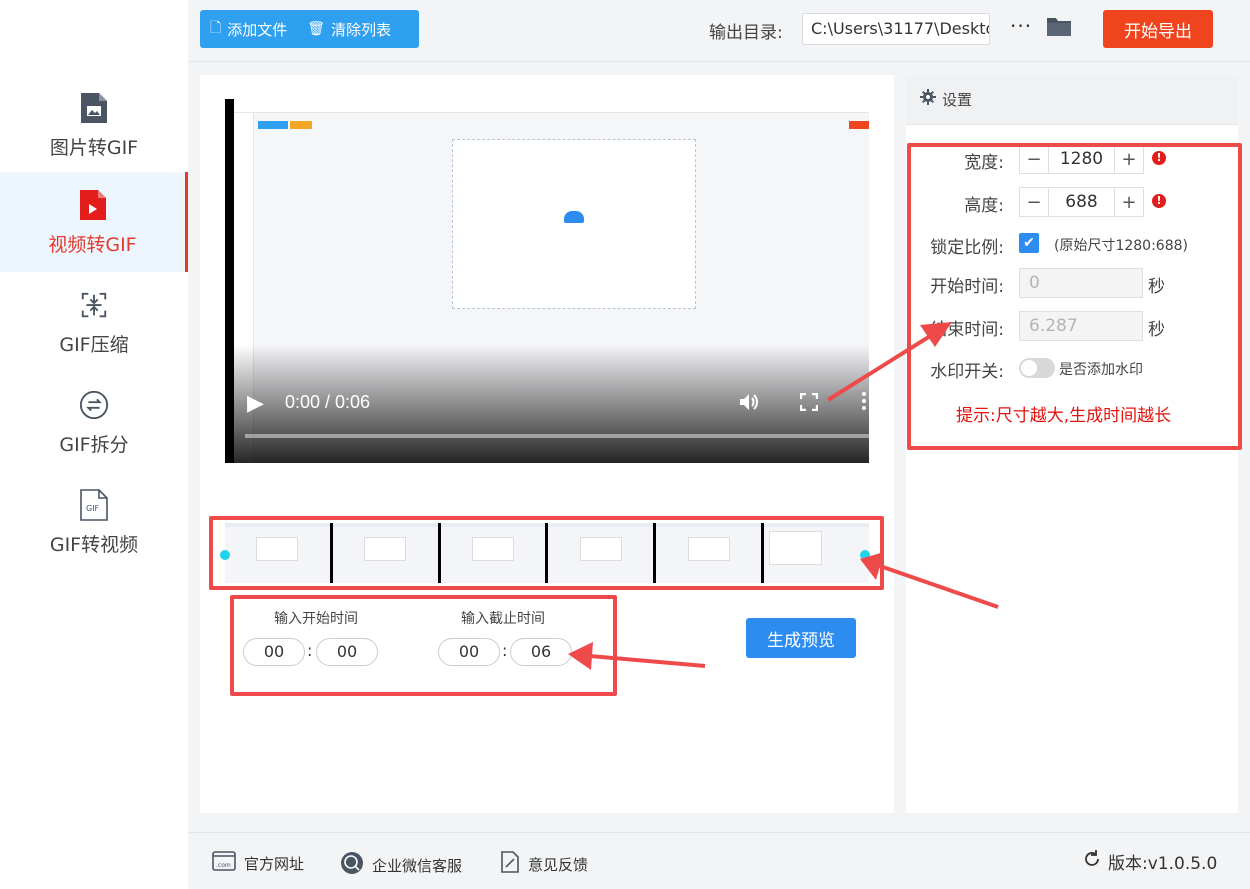 This screenshot has width=1250, height=889. What do you see at coordinates (94, 544) in the screenshot?
I see `sidebar-item-label: GIF转视频` at bounding box center [94, 544].